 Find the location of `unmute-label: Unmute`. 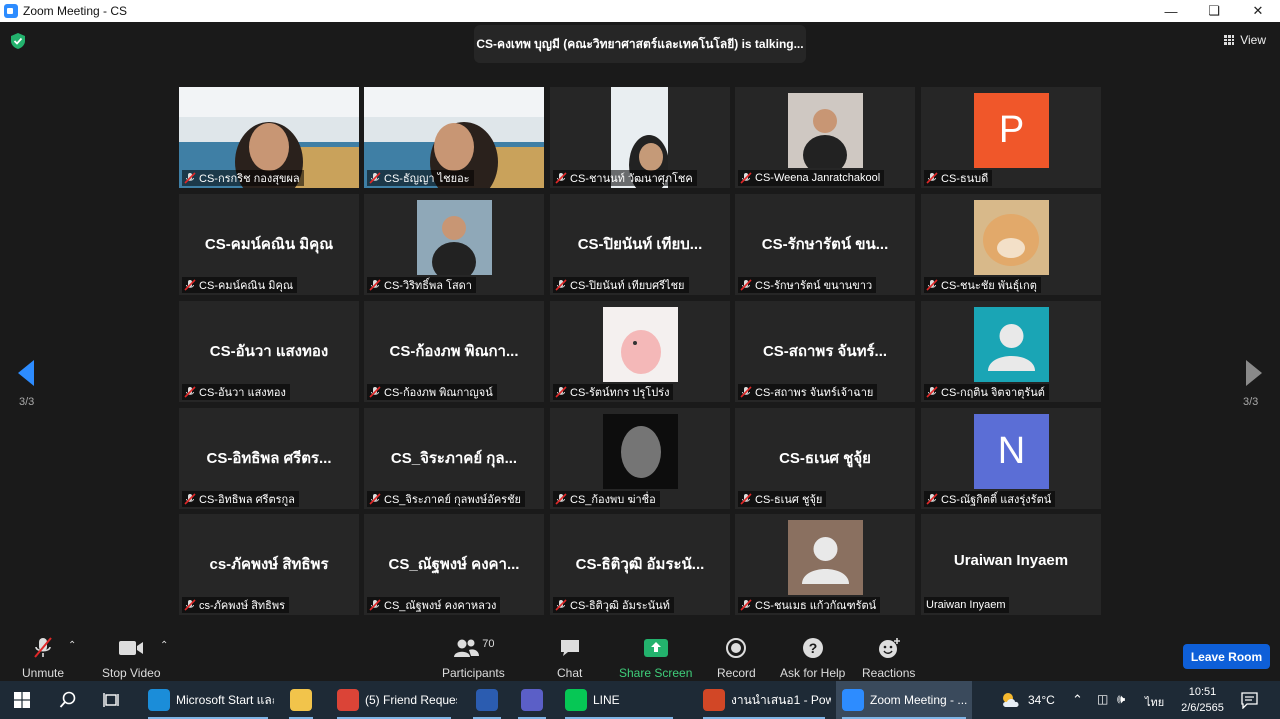

unmute-label: Unmute is located at coordinates (43, 673).